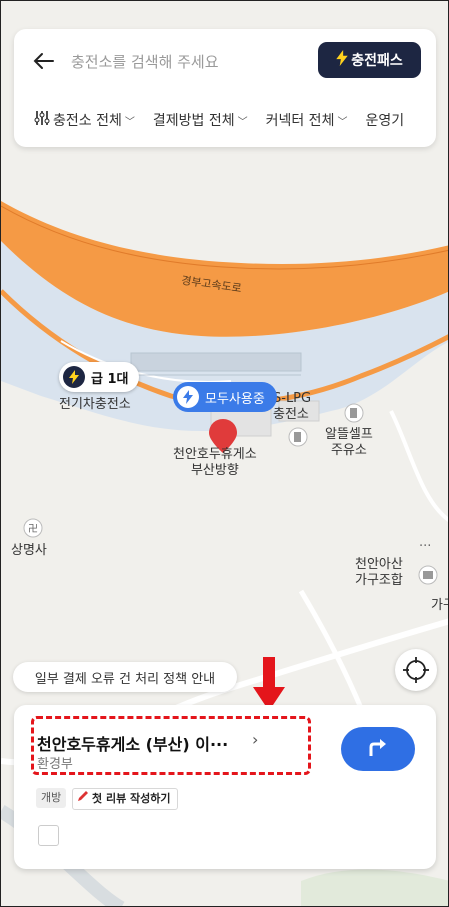 This screenshot has height=907, width=449. I want to click on open-tag: 개방, so click(51, 798).